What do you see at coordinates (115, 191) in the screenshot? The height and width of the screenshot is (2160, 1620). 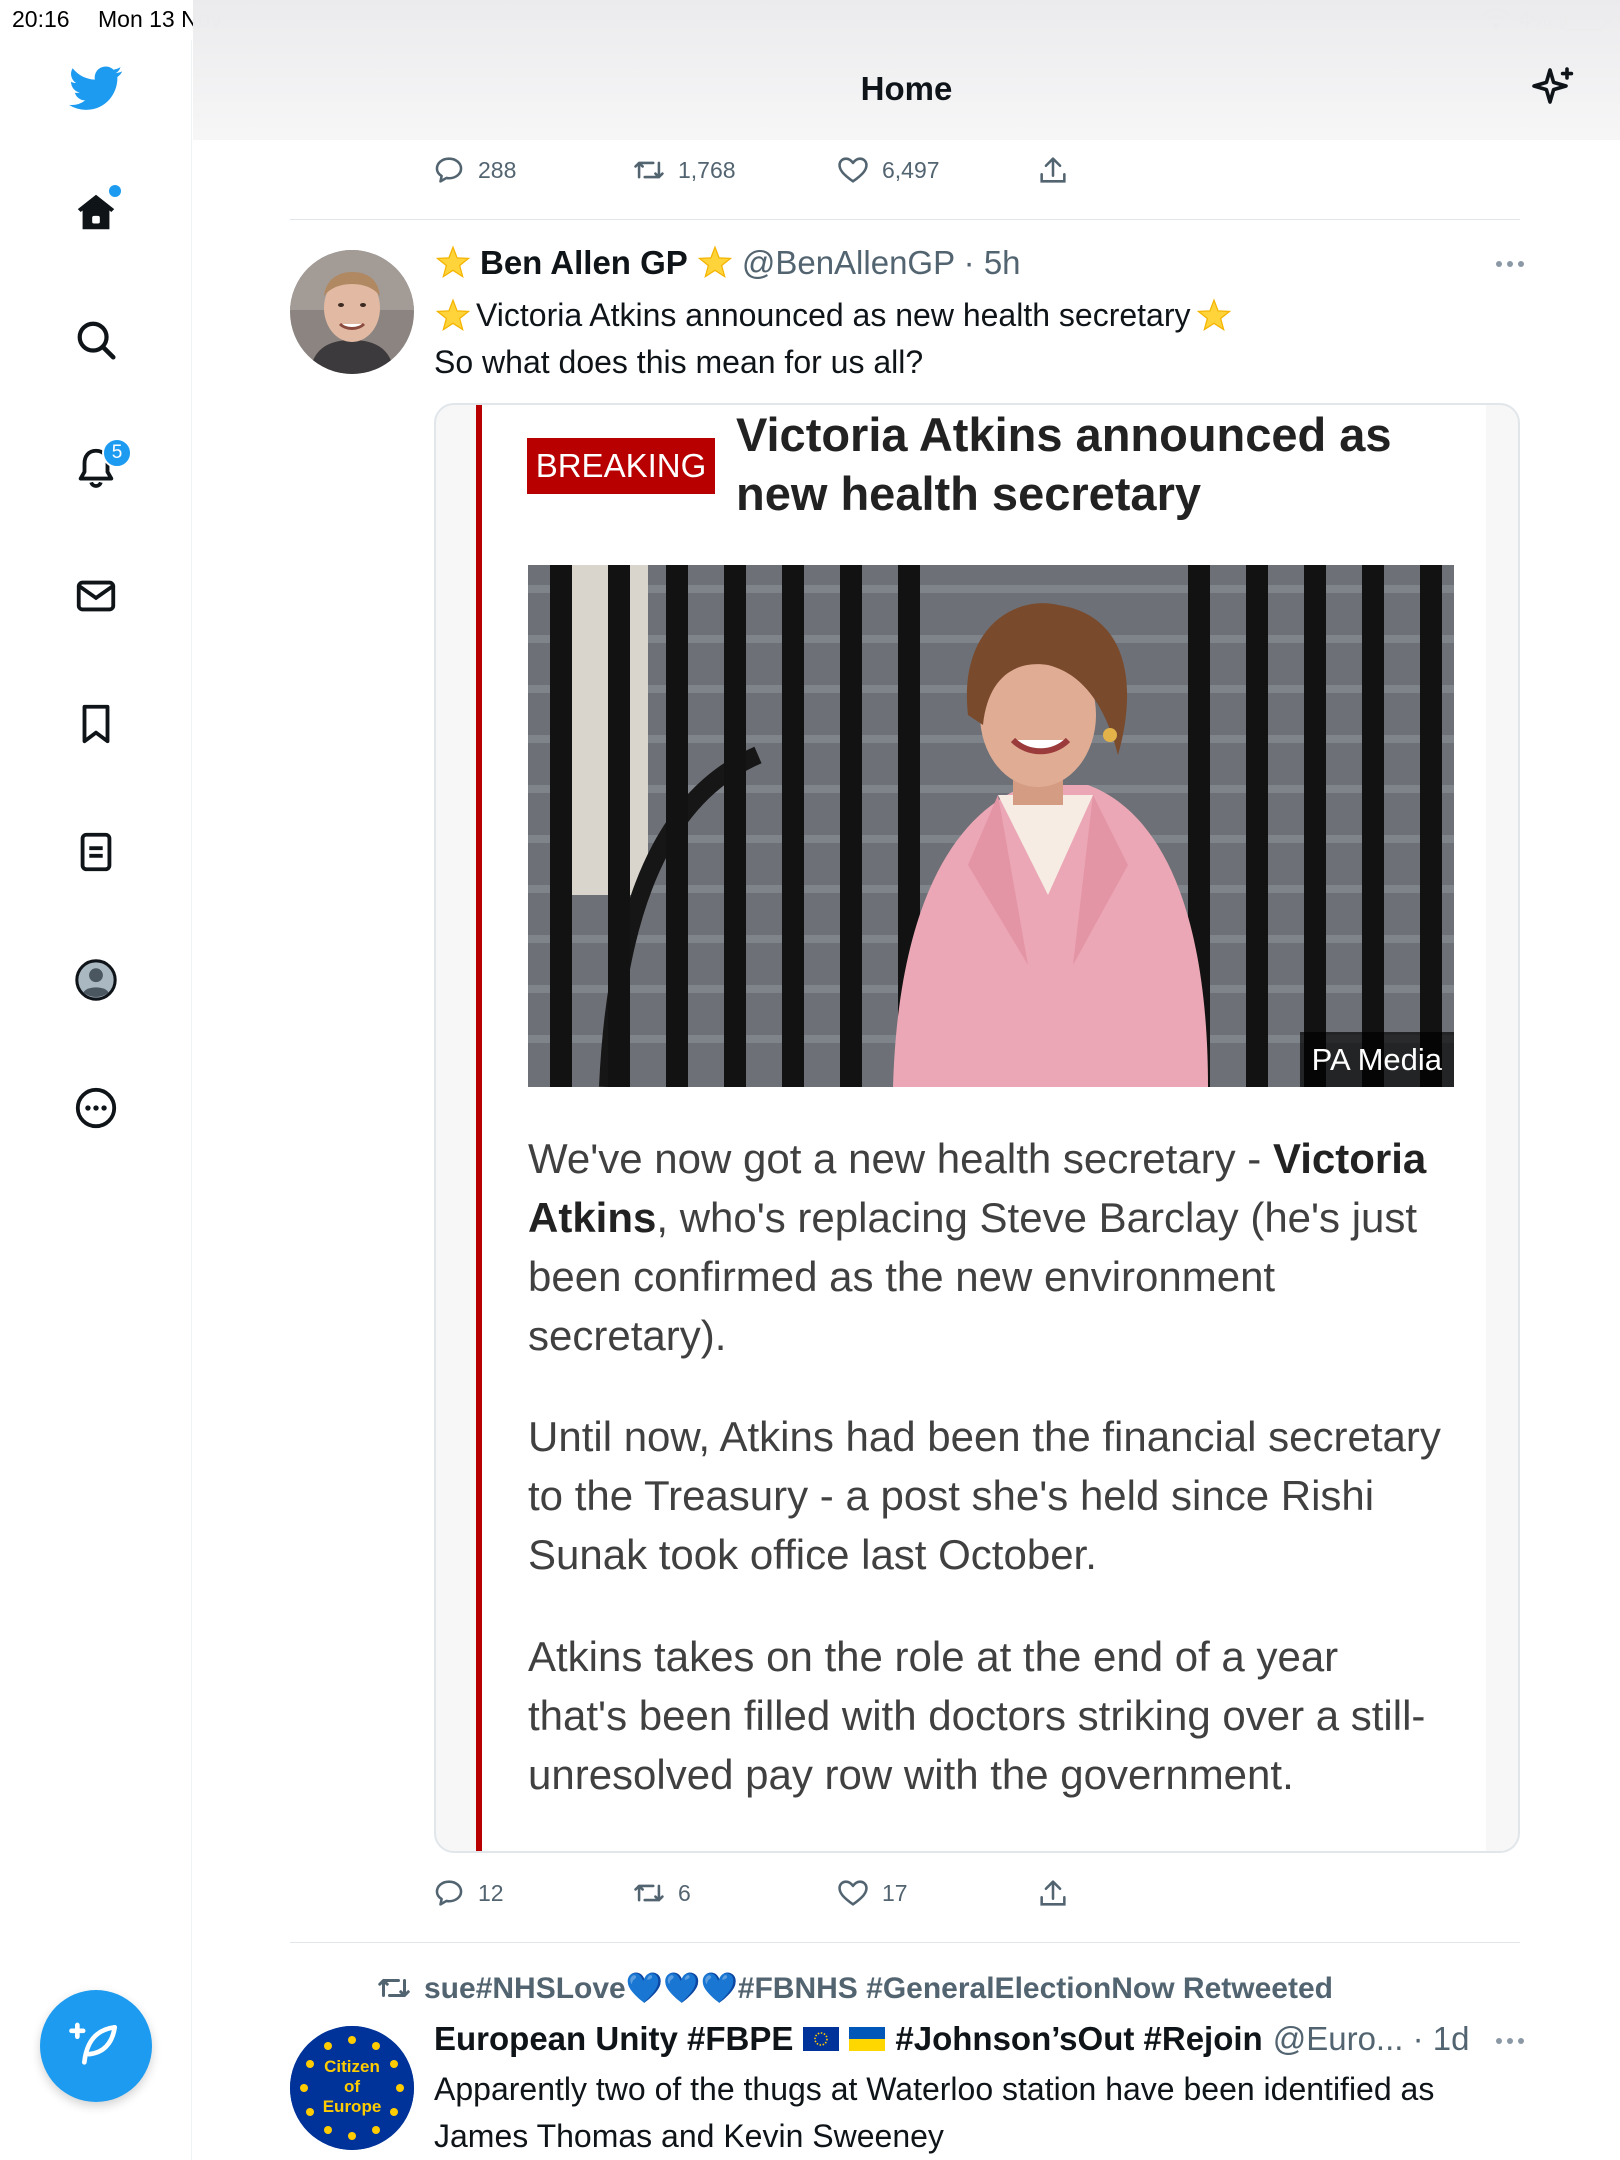 I see `home-unread-dot` at bounding box center [115, 191].